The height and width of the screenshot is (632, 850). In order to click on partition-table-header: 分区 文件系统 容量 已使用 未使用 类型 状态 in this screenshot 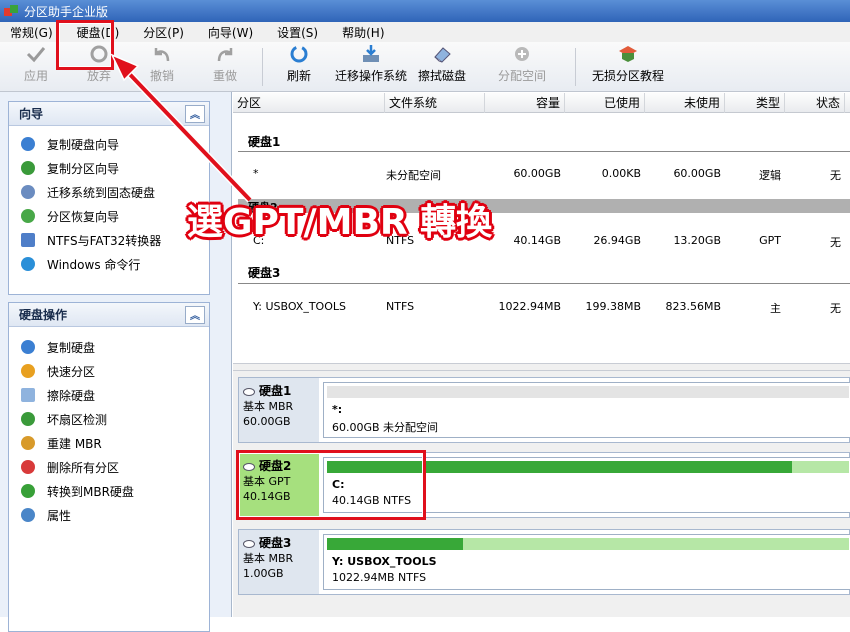, I will do `click(541, 103)`.